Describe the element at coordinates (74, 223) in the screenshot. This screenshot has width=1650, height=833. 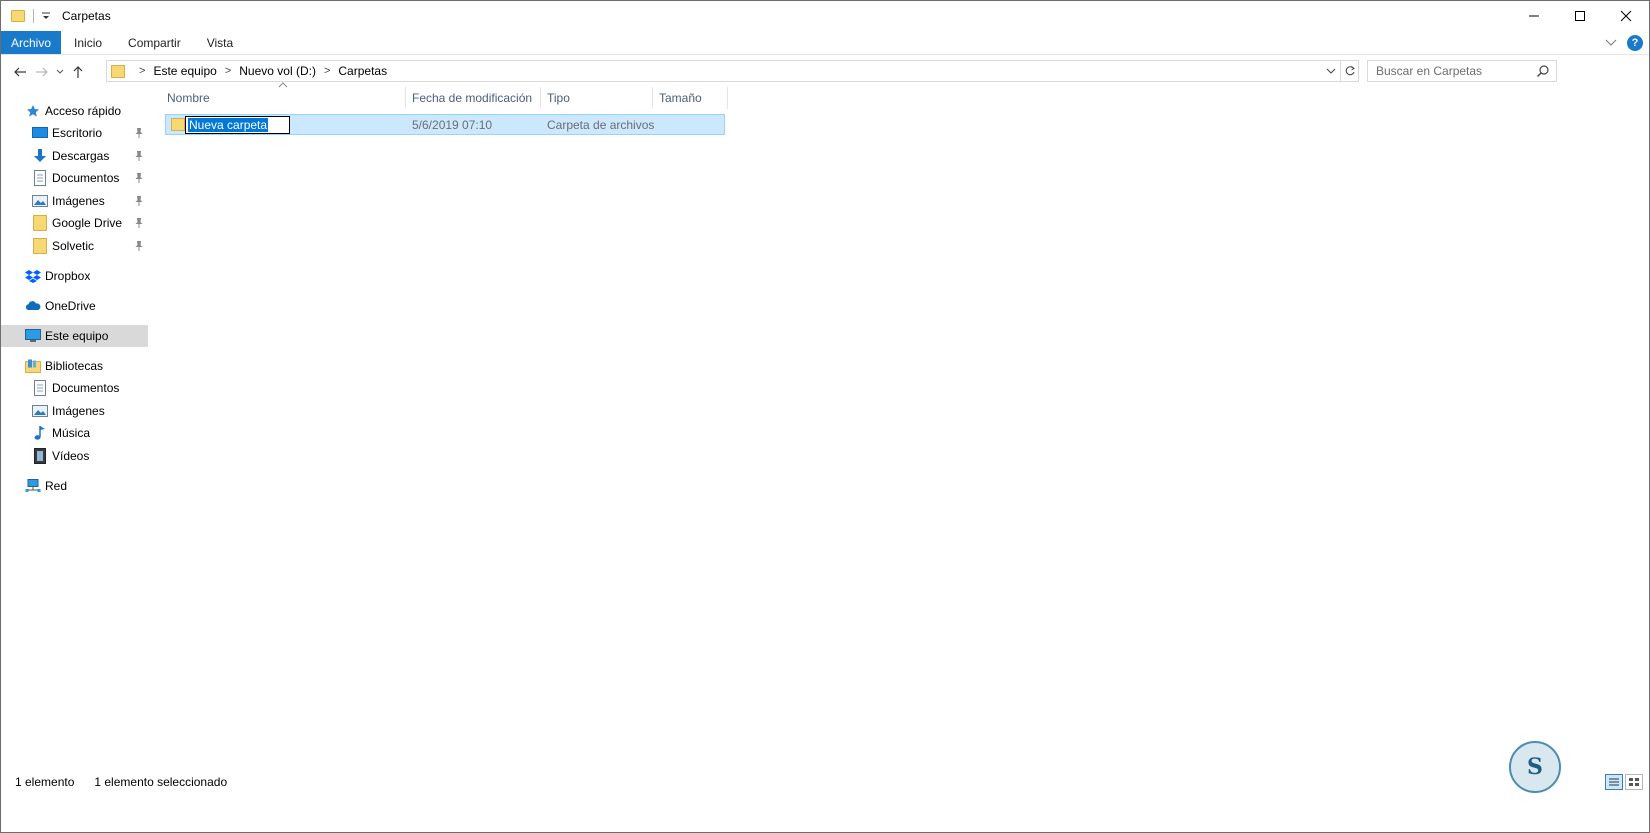
I see `sidebar-item-google-drive: Google Drive` at that location.